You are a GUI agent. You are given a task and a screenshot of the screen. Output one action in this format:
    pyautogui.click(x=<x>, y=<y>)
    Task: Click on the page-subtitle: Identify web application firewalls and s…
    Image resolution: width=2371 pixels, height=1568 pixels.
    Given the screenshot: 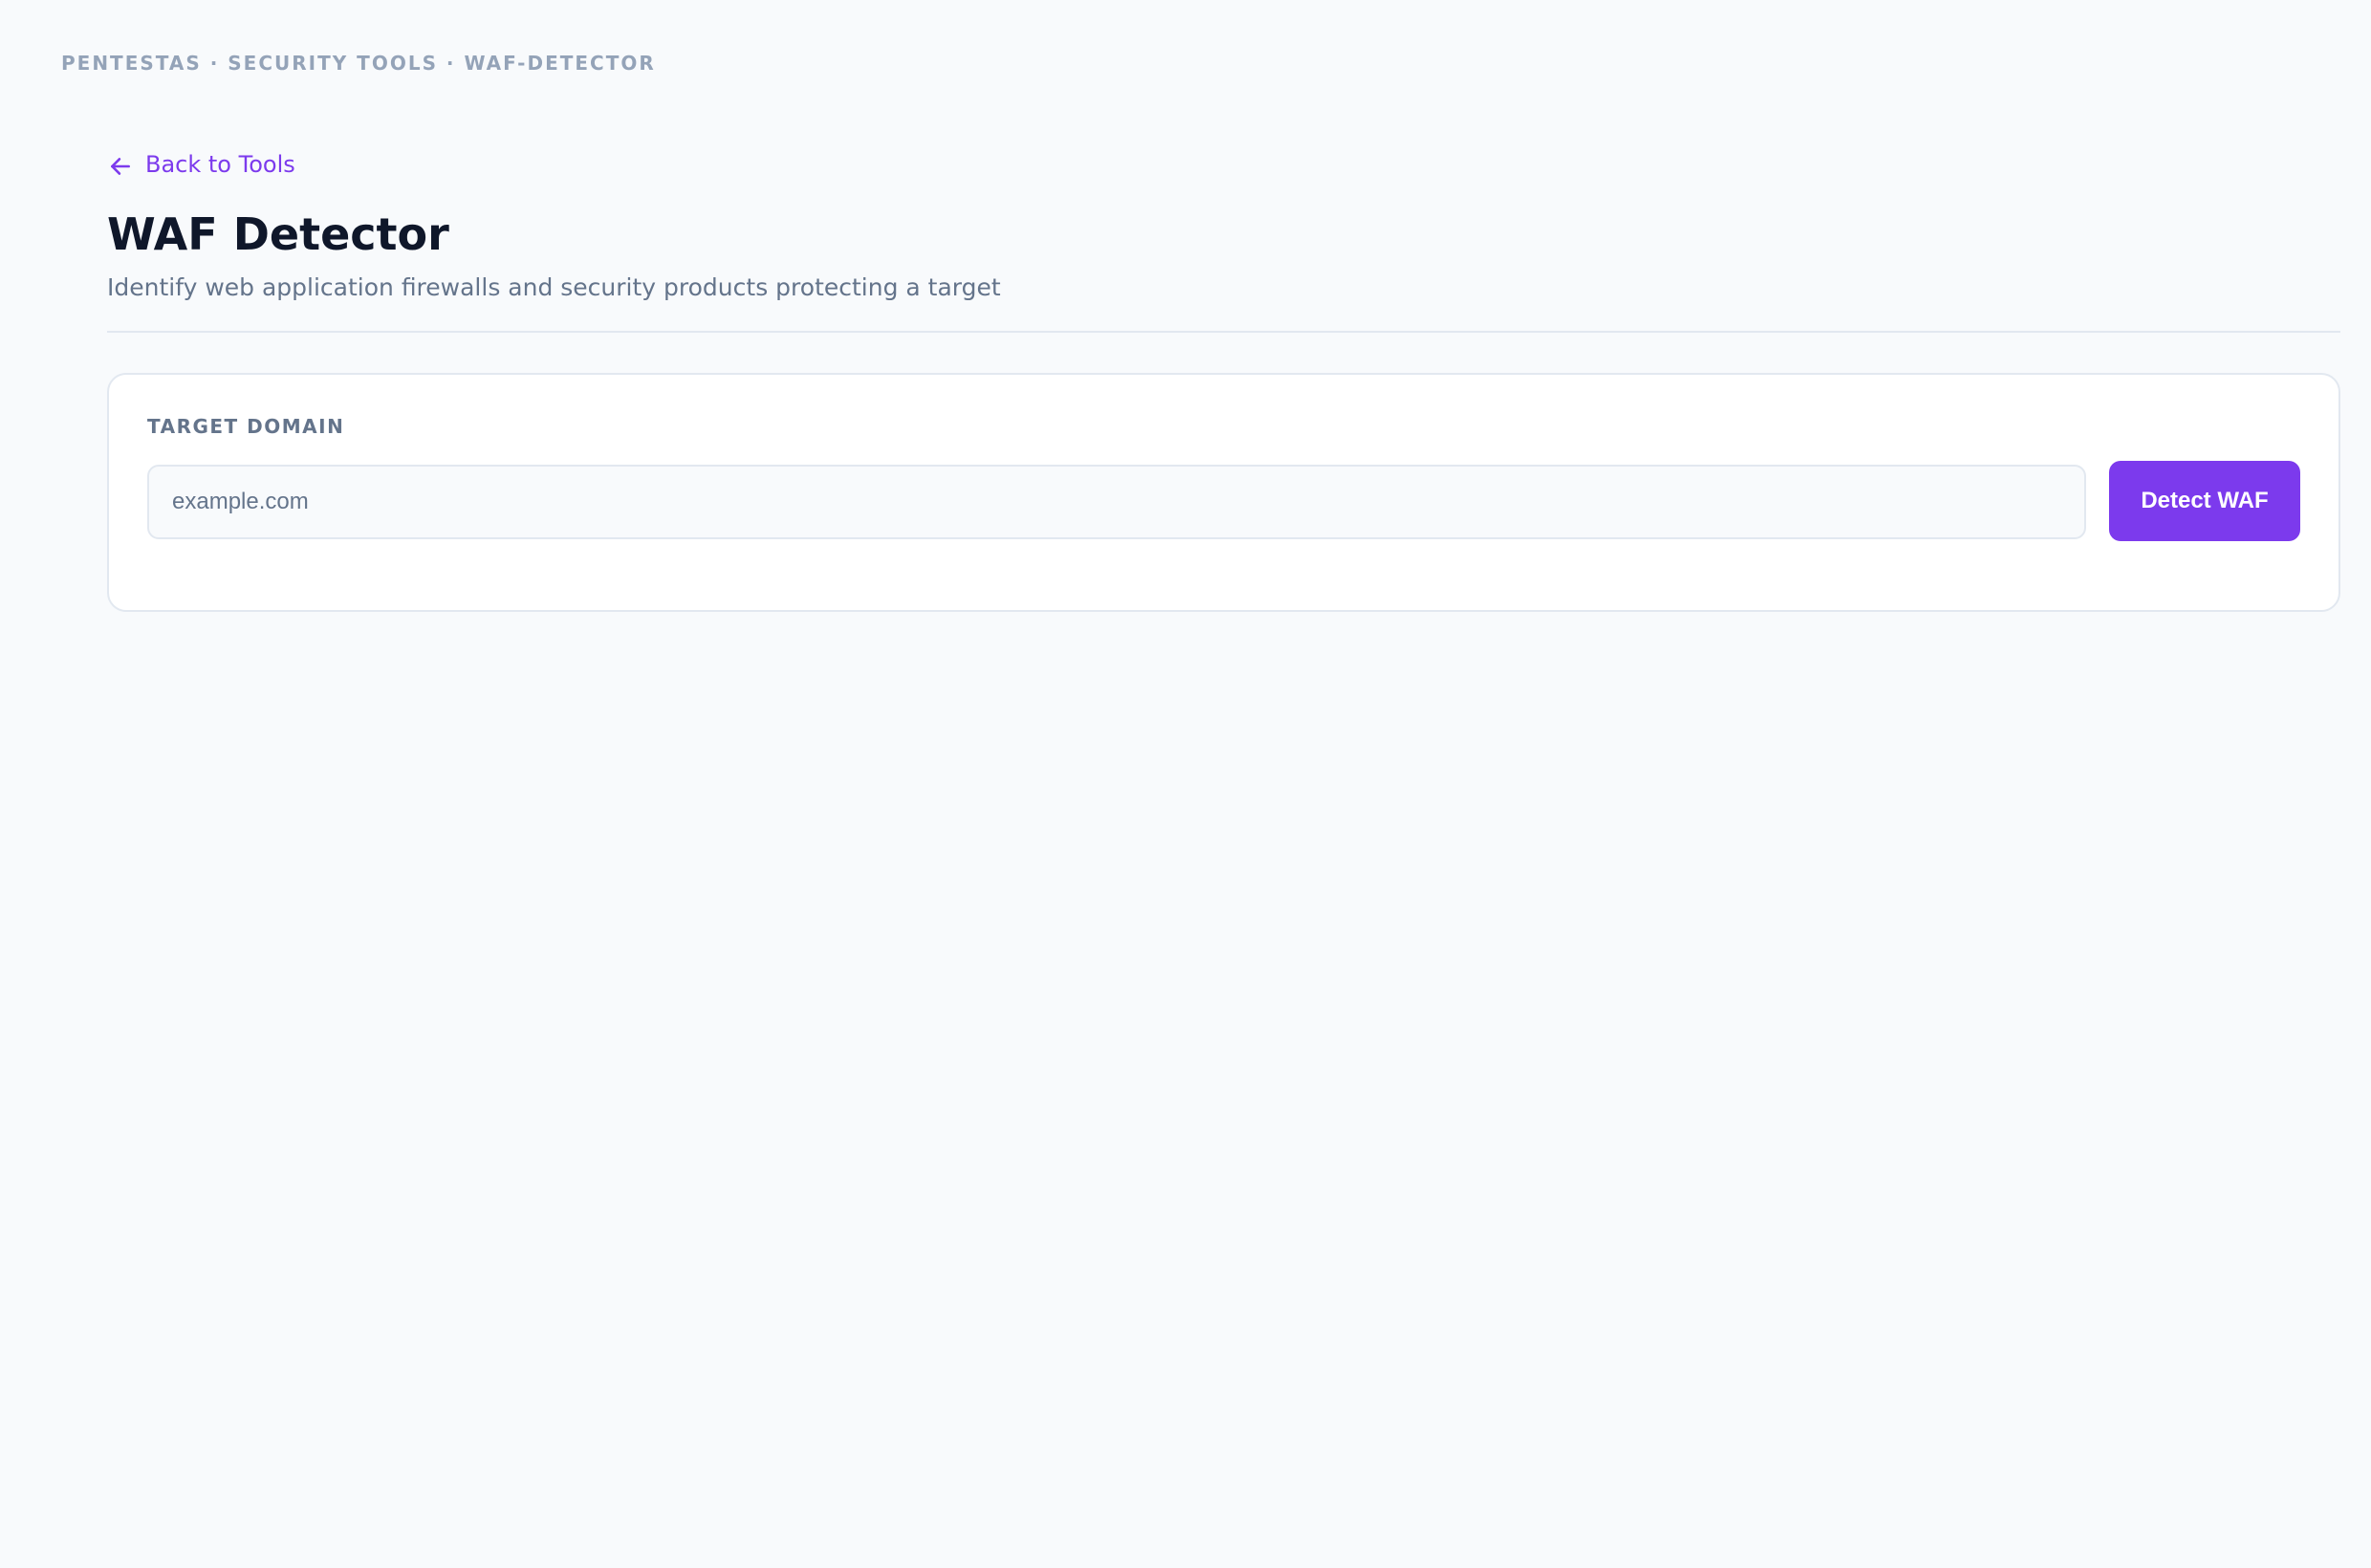 What is the action you would take?
    pyautogui.click(x=554, y=287)
    